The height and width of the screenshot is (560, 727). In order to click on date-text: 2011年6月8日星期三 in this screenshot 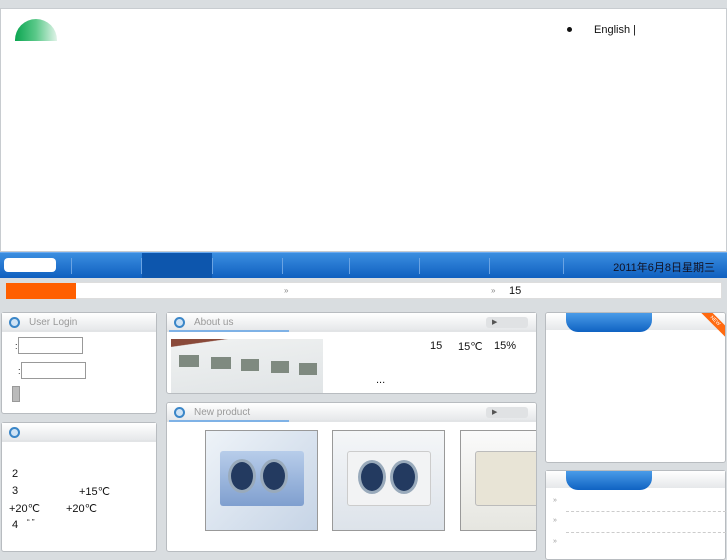, I will do `click(664, 268)`.